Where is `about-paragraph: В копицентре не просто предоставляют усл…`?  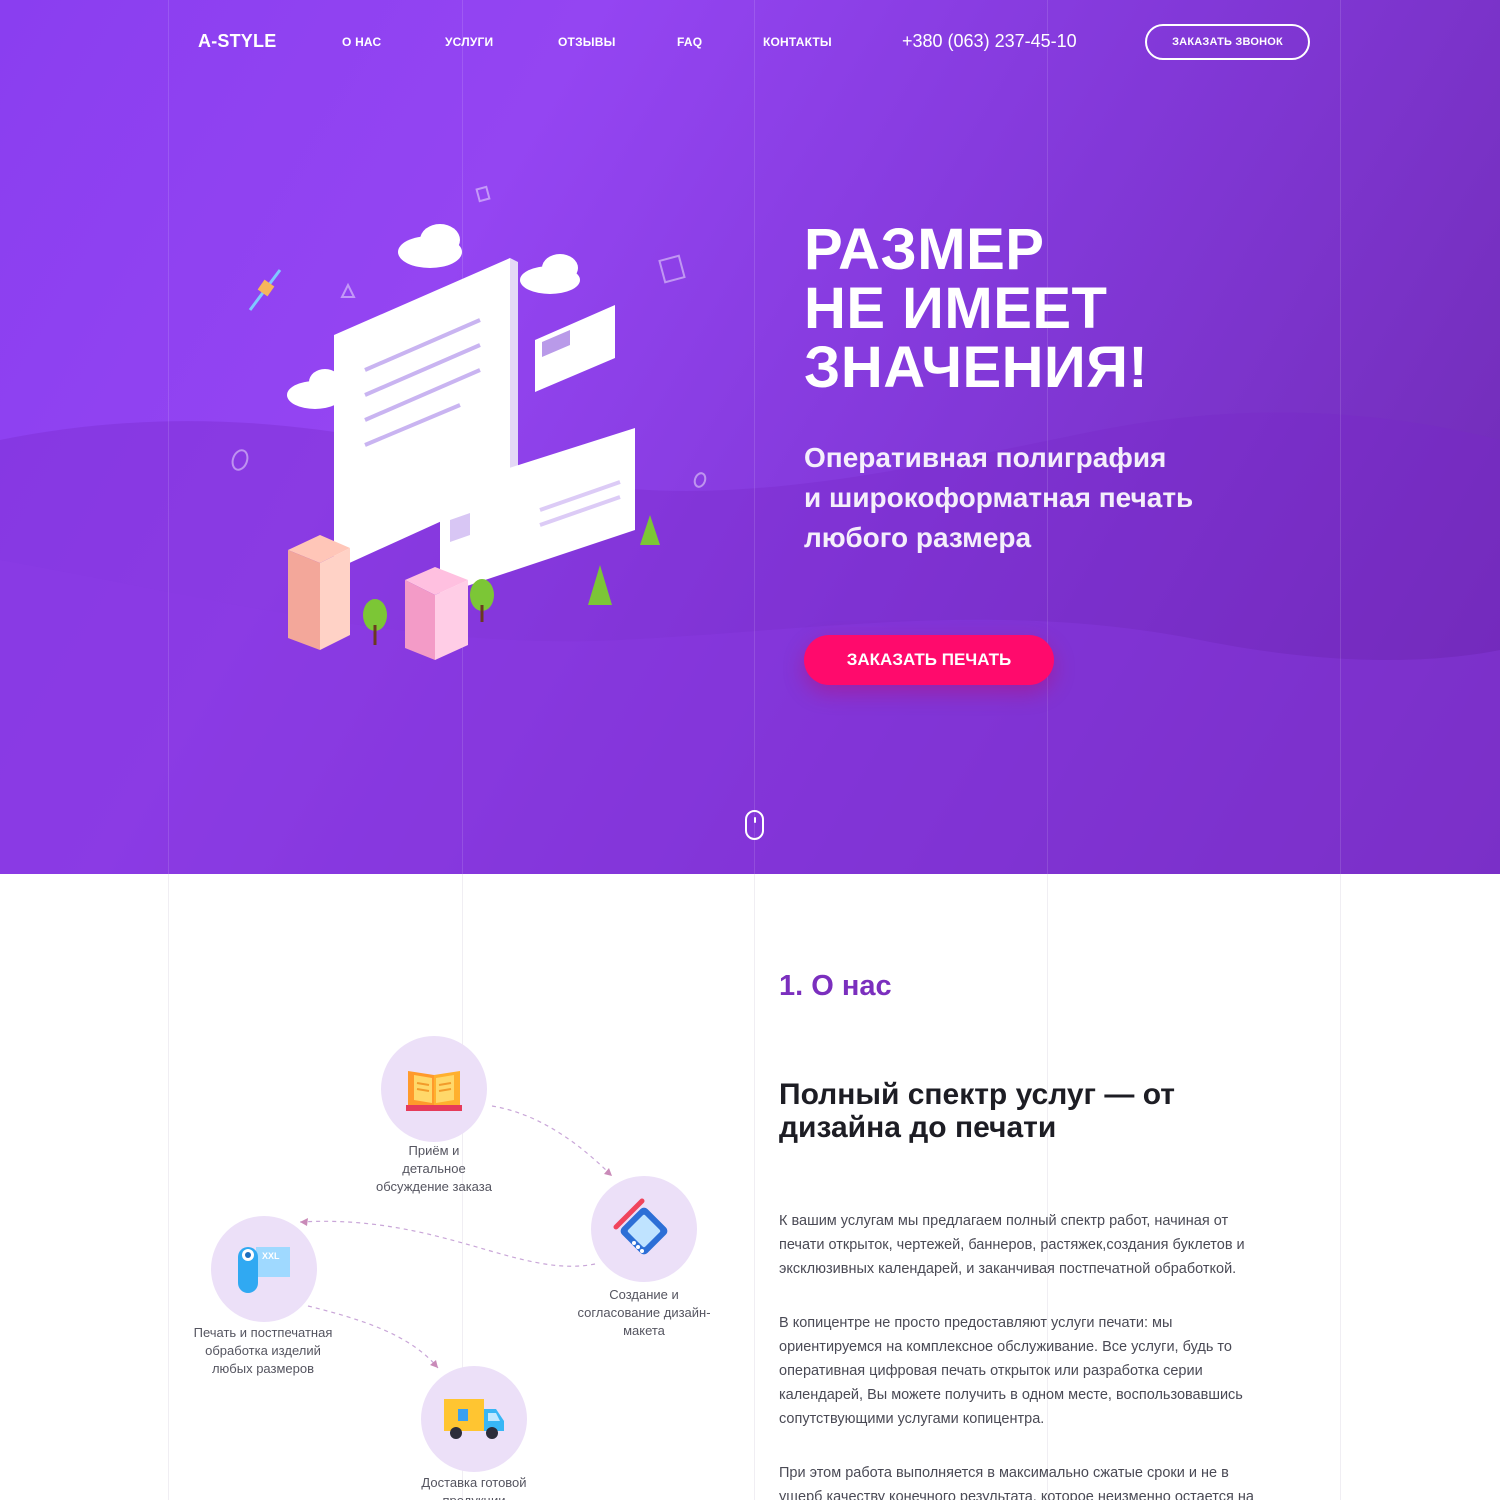
about-paragraph: В копицентре не просто предоставляют усл… is located at coordinates (1039, 1371).